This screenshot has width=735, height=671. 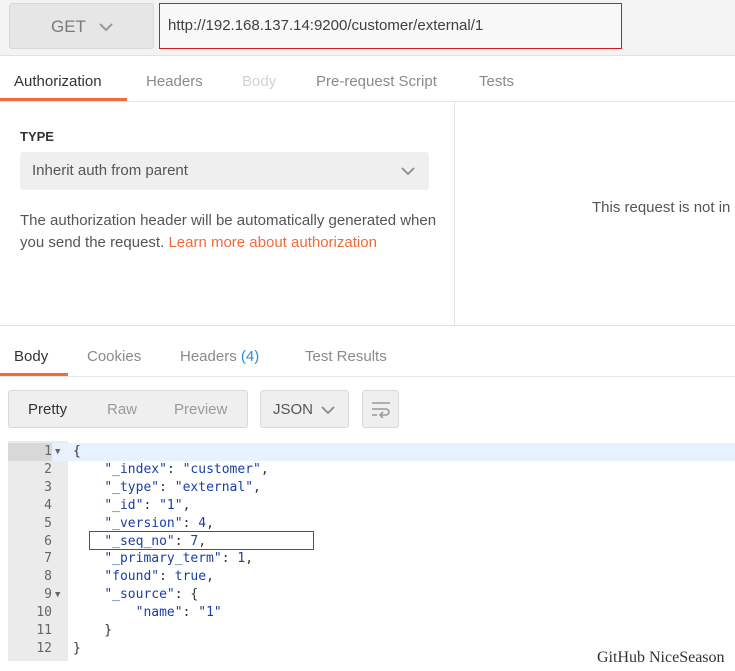 What do you see at coordinates (48, 469) in the screenshot?
I see `line-number: 2` at bounding box center [48, 469].